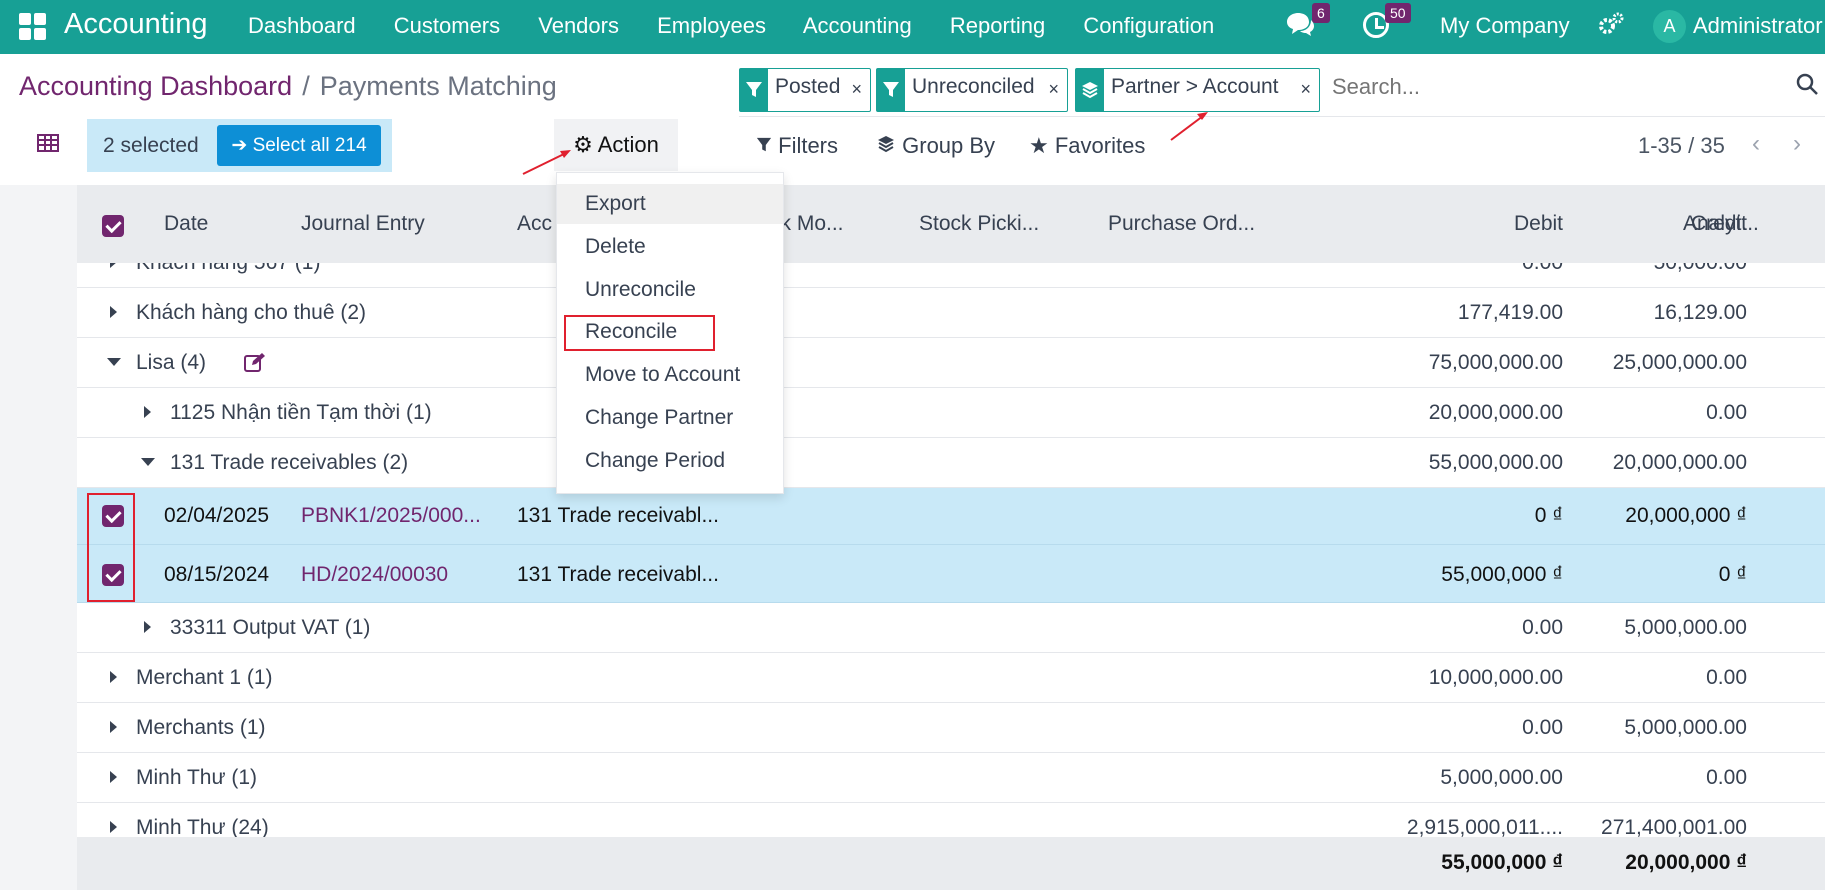 This screenshot has height=890, width=1825. Describe the element at coordinates (202, 827) in the screenshot. I see `group-label: Minh Thư (24)` at that location.